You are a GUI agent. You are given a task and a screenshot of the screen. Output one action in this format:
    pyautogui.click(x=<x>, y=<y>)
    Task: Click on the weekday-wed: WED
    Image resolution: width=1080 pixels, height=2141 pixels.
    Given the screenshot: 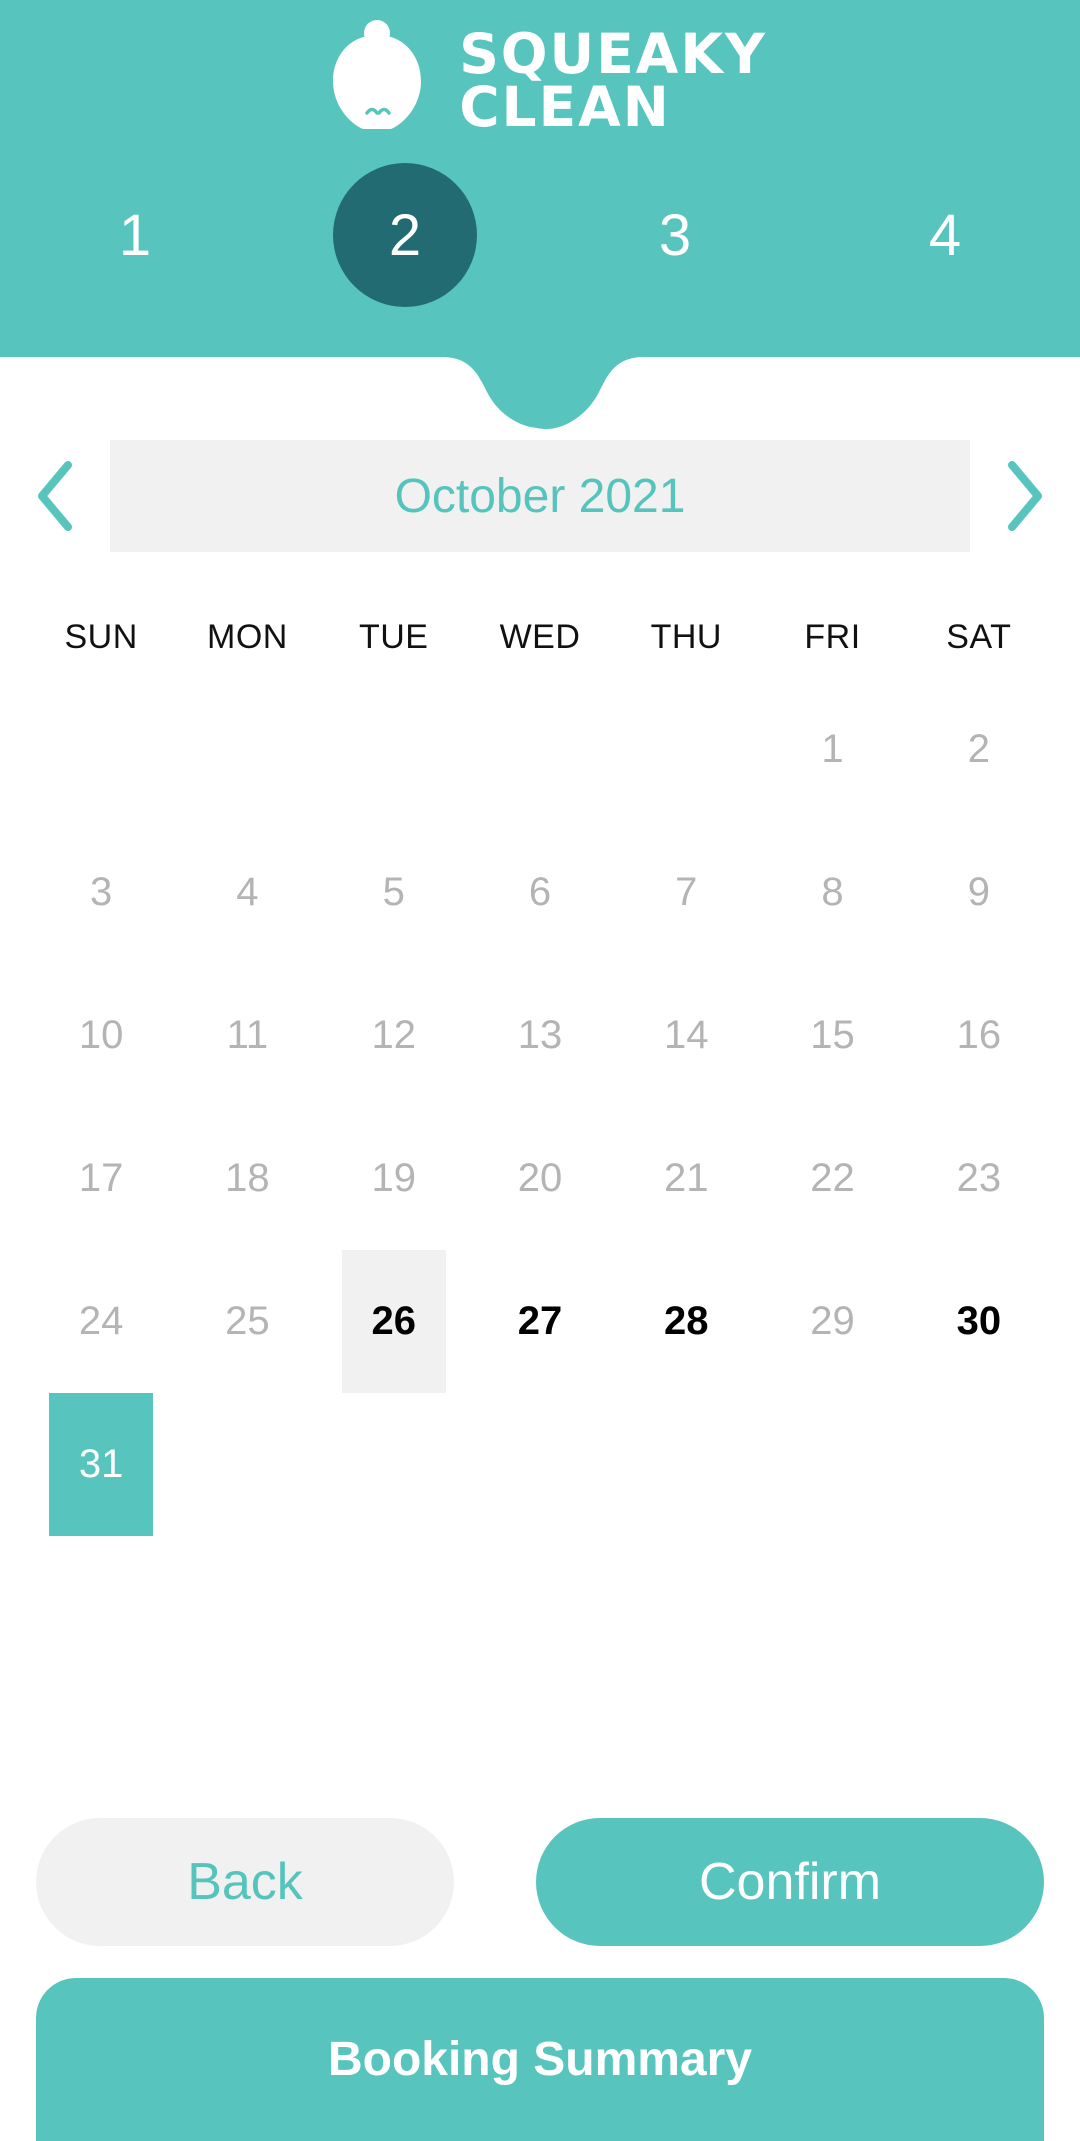 What is the action you would take?
    pyautogui.click(x=540, y=636)
    